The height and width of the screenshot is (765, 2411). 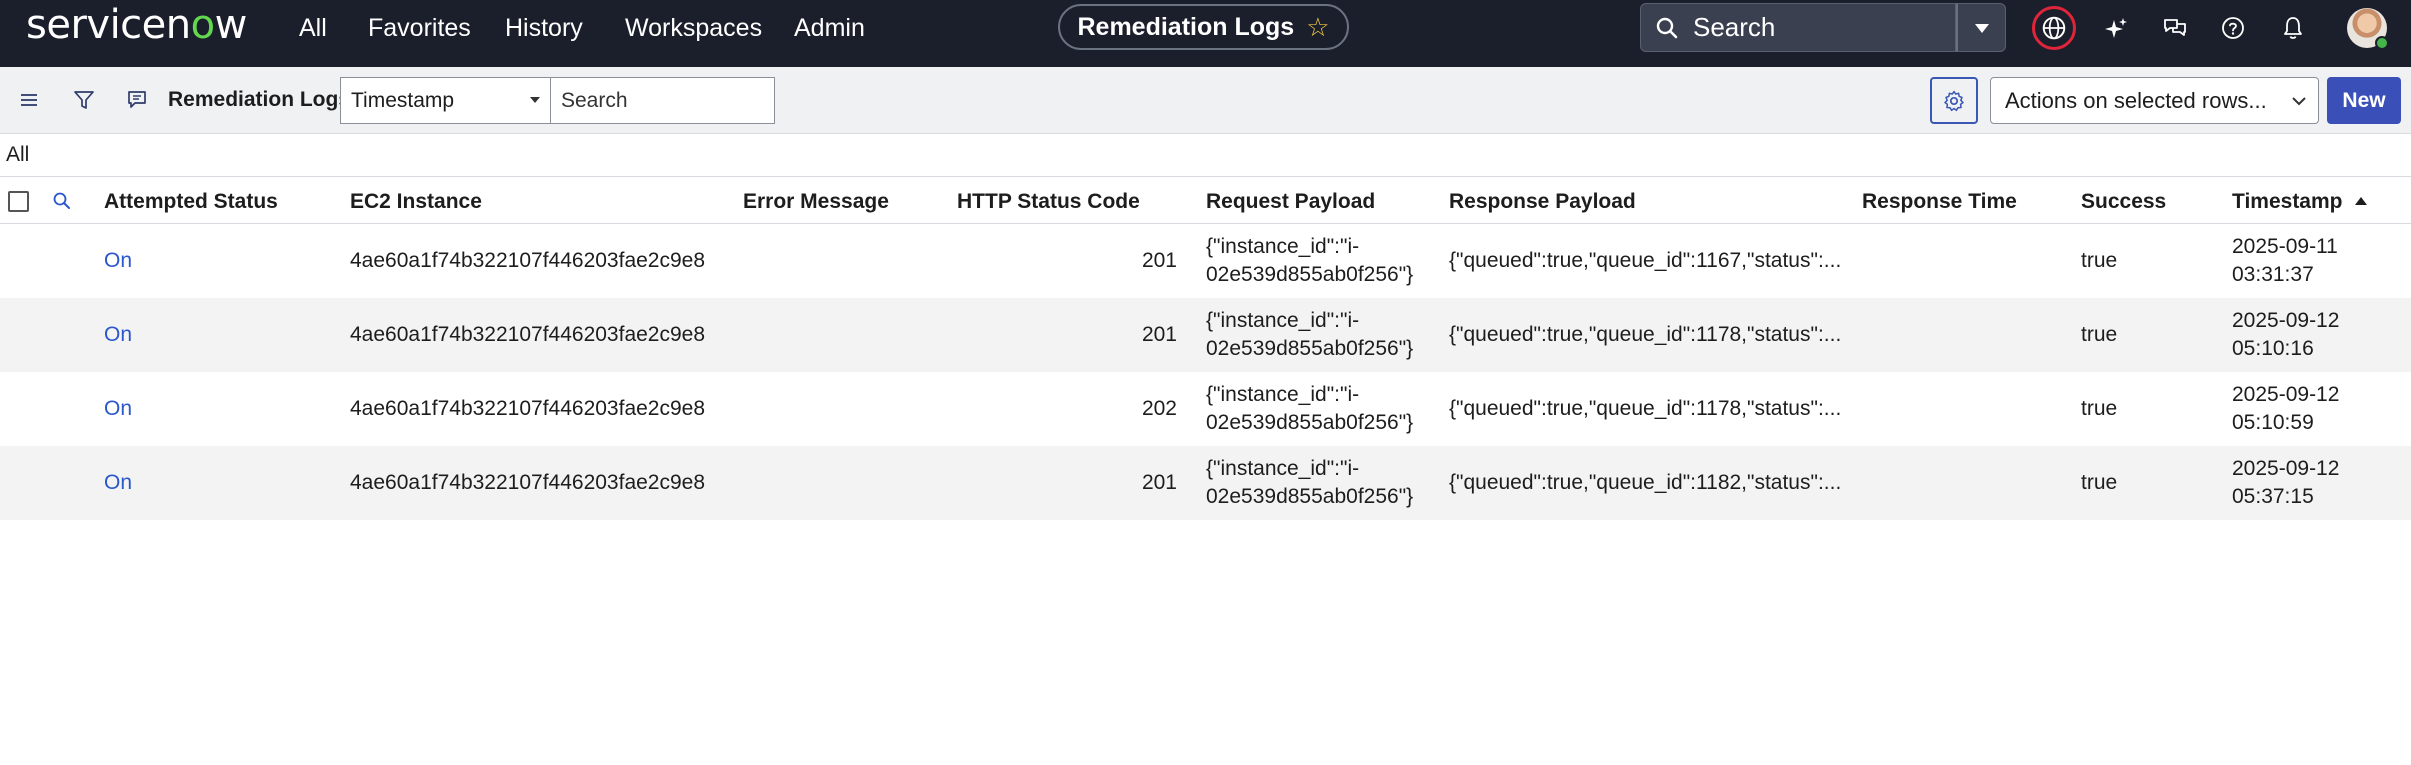 What do you see at coordinates (259, 99) in the screenshot?
I see `list-title: Remediation Logs` at bounding box center [259, 99].